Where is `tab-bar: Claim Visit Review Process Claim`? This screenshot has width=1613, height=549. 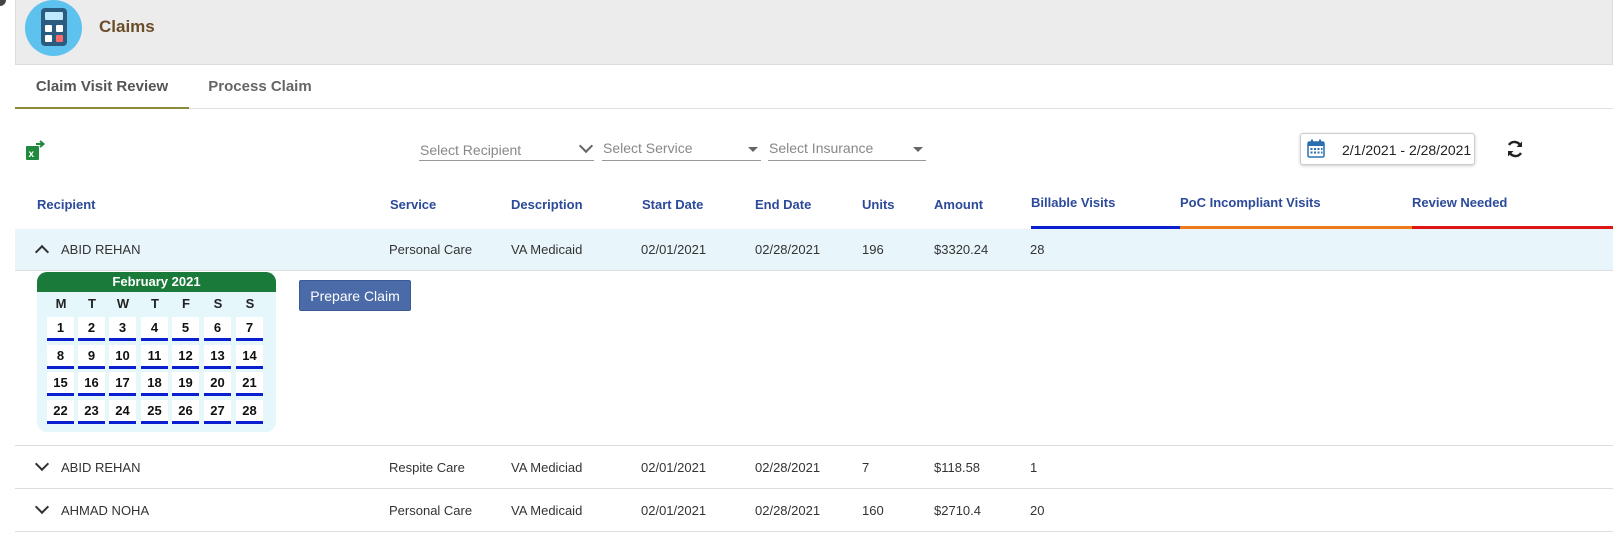 tab-bar: Claim Visit Review Process Claim is located at coordinates (814, 87).